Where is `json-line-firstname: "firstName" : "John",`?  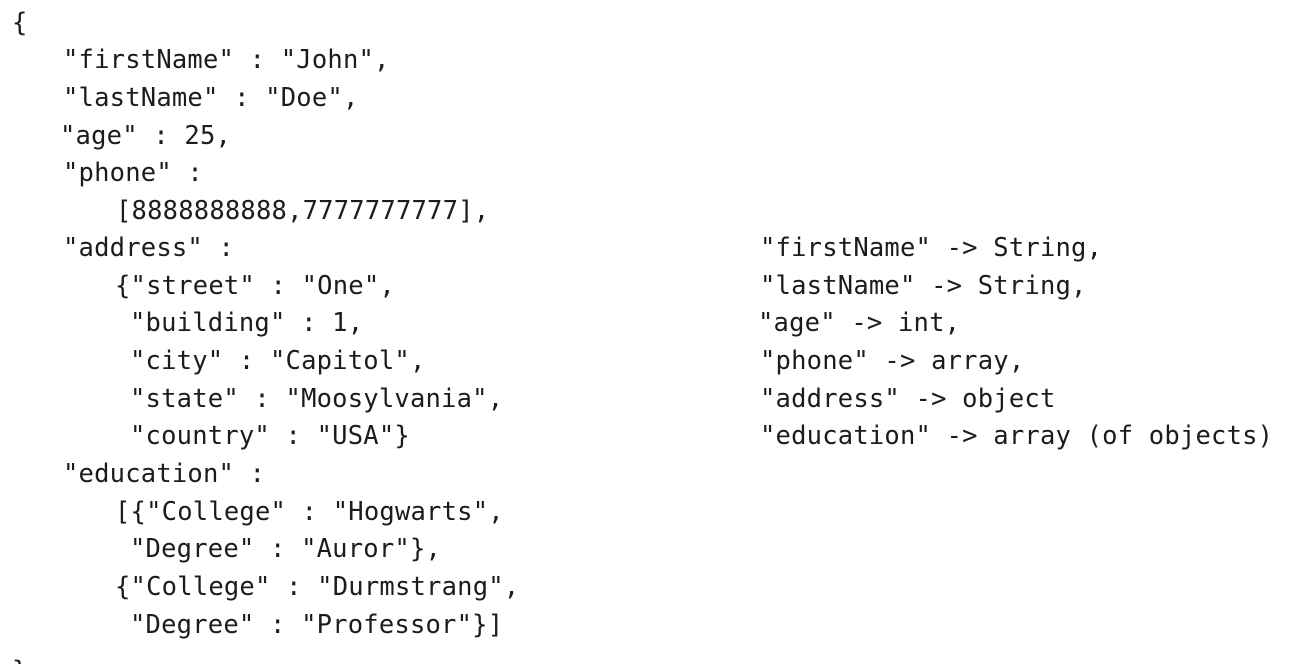 json-line-firstname: "firstName" : "John", is located at coordinates (226, 60).